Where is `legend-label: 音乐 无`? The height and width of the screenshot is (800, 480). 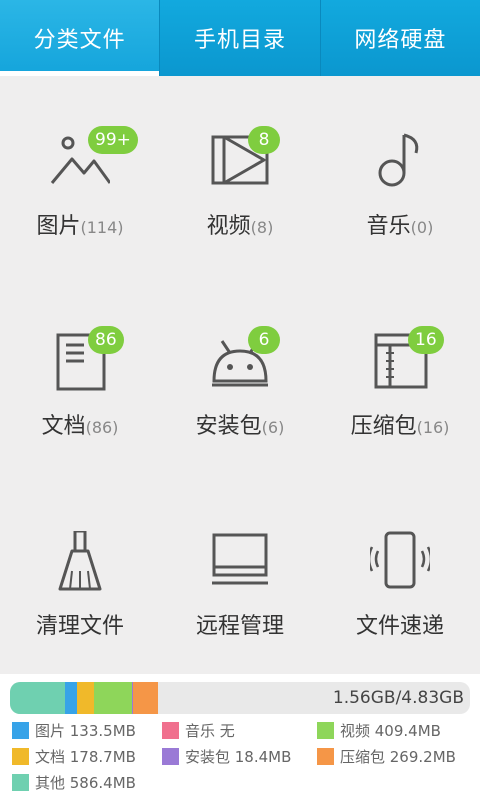
legend-label: 音乐 无 is located at coordinates (210, 731).